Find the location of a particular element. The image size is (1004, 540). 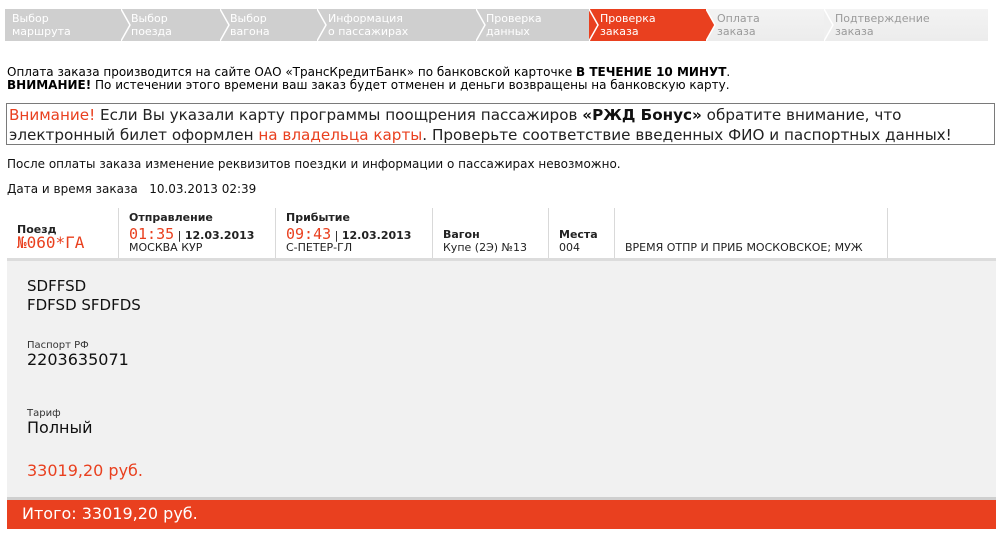

order-total: Итого: 33019,20 руб. is located at coordinates (501, 513).